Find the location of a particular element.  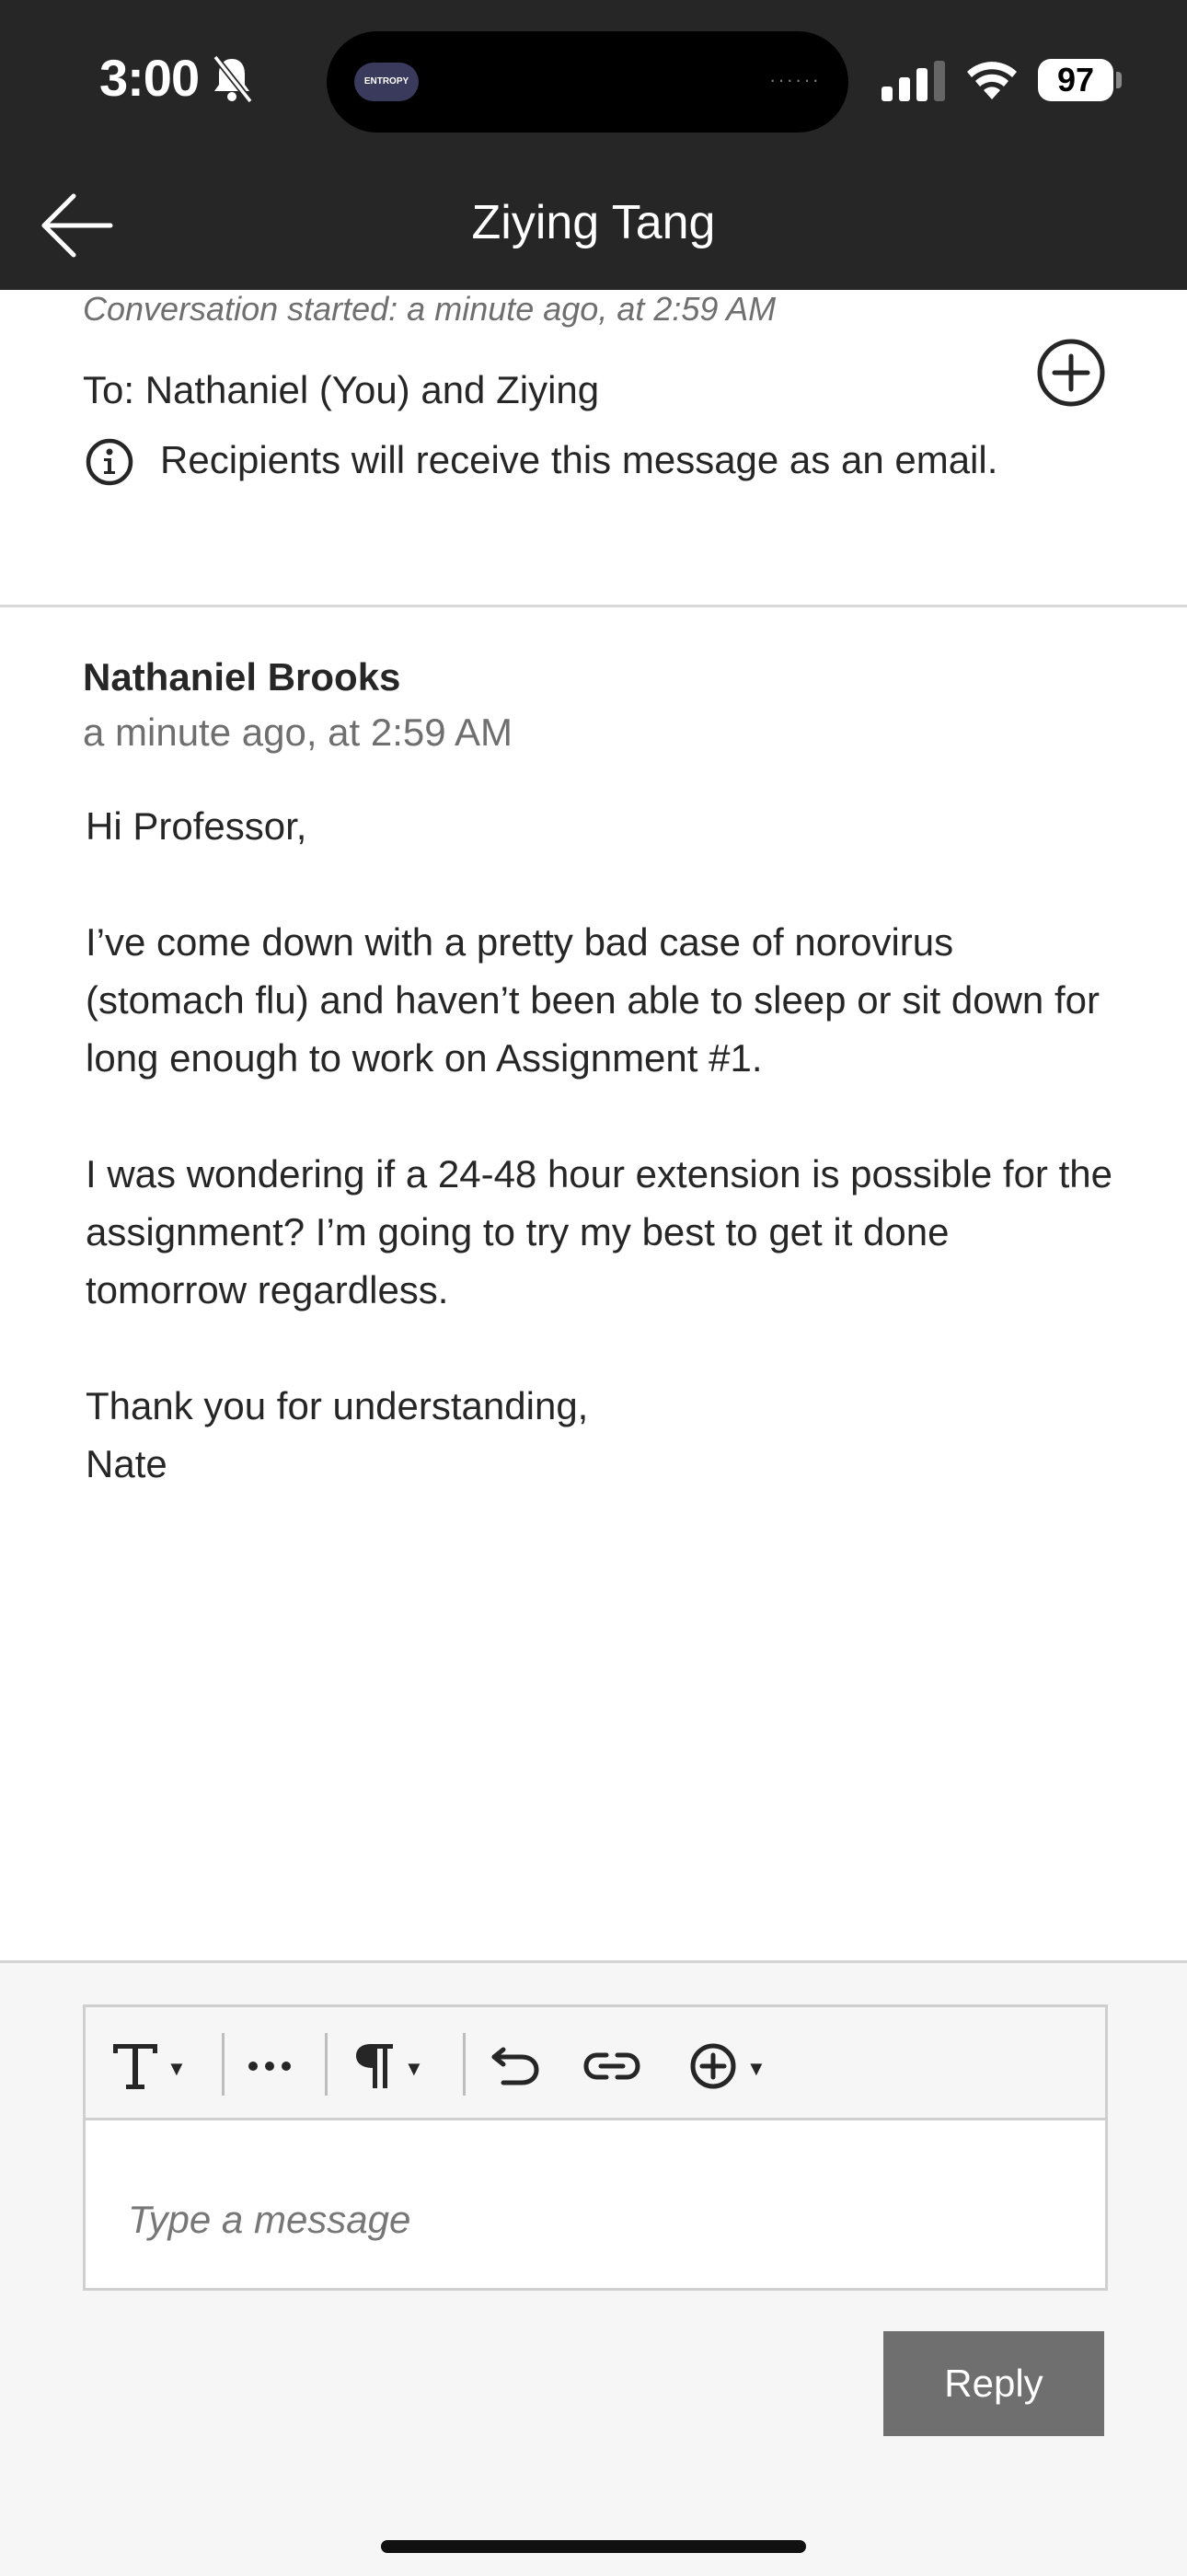

app-header: 3:00 ENTROPY ······ 97 Ziying Tang is located at coordinates (593, 145).